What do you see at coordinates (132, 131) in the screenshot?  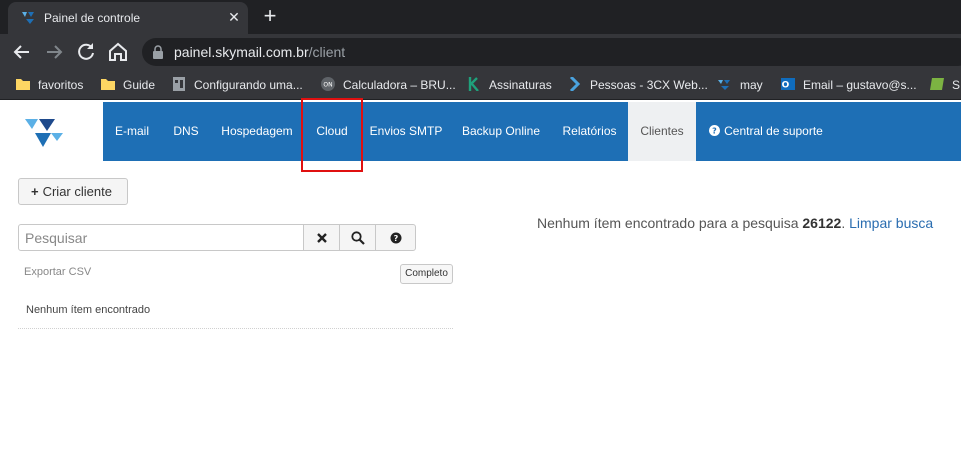 I see `nav-email: E-mail` at bounding box center [132, 131].